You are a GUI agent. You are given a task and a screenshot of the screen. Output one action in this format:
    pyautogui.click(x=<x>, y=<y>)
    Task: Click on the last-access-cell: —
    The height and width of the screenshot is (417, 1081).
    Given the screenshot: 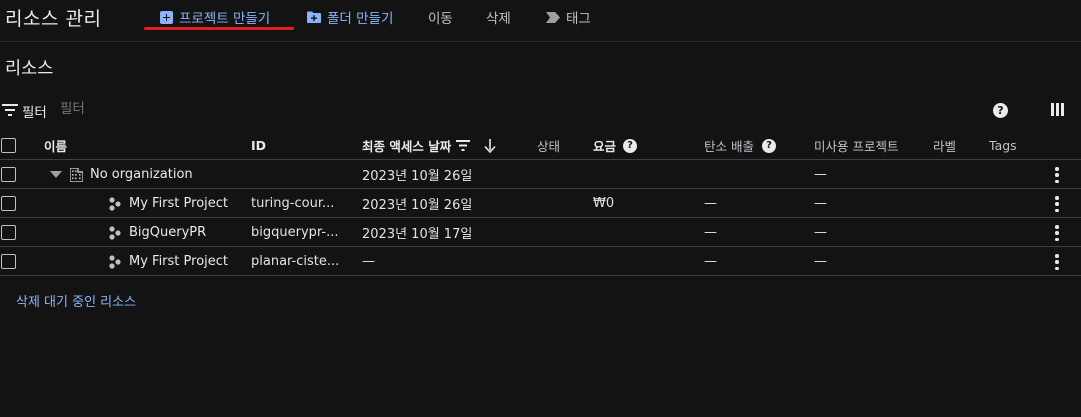 What is the action you would take?
    pyautogui.click(x=368, y=261)
    